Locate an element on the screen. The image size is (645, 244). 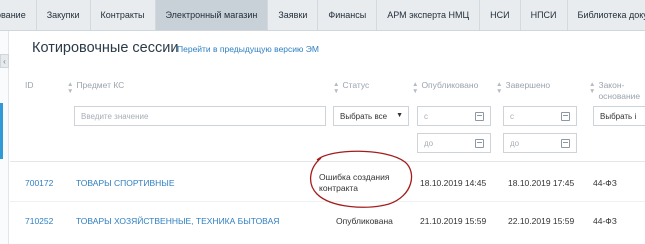
tab-purchases: Закупки is located at coordinates (64, 15).